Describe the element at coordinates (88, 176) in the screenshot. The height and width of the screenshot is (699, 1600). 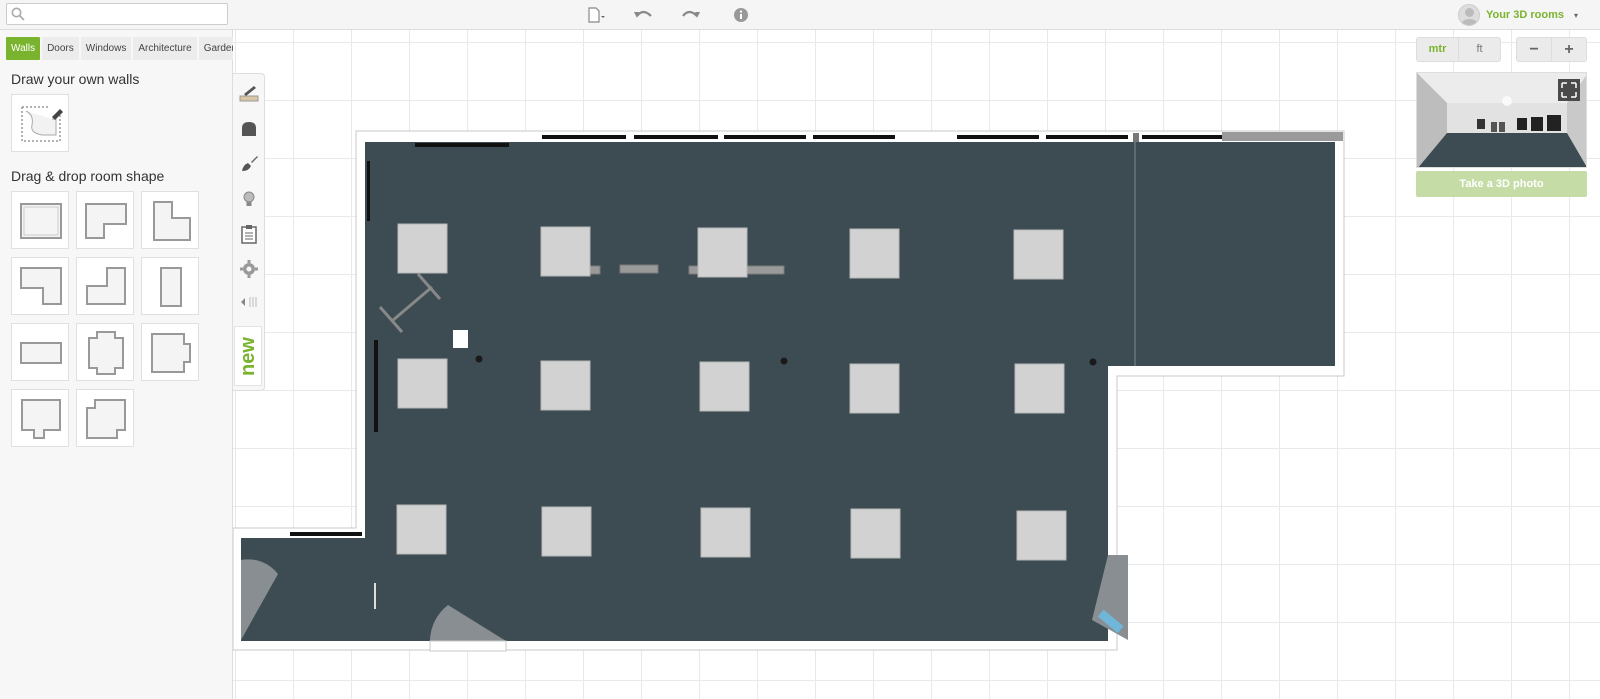
I see `room-shapes-title: Drag & drop room shape` at that location.